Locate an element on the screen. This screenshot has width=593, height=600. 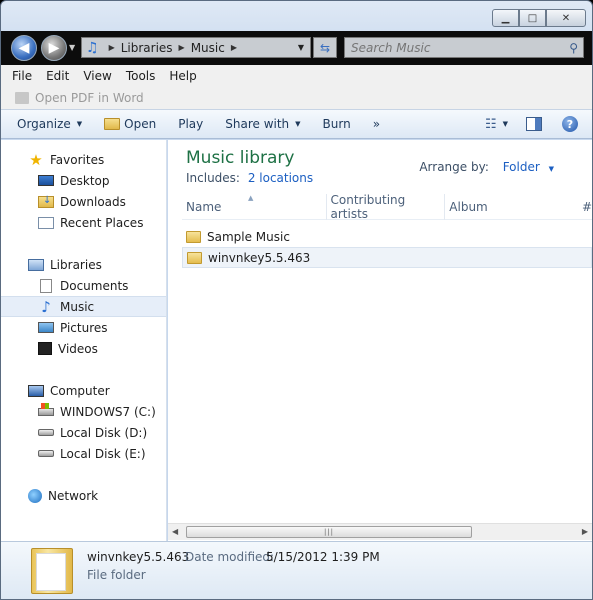
forward-arrow-icon: ▶ is located at coordinates (54, 48).